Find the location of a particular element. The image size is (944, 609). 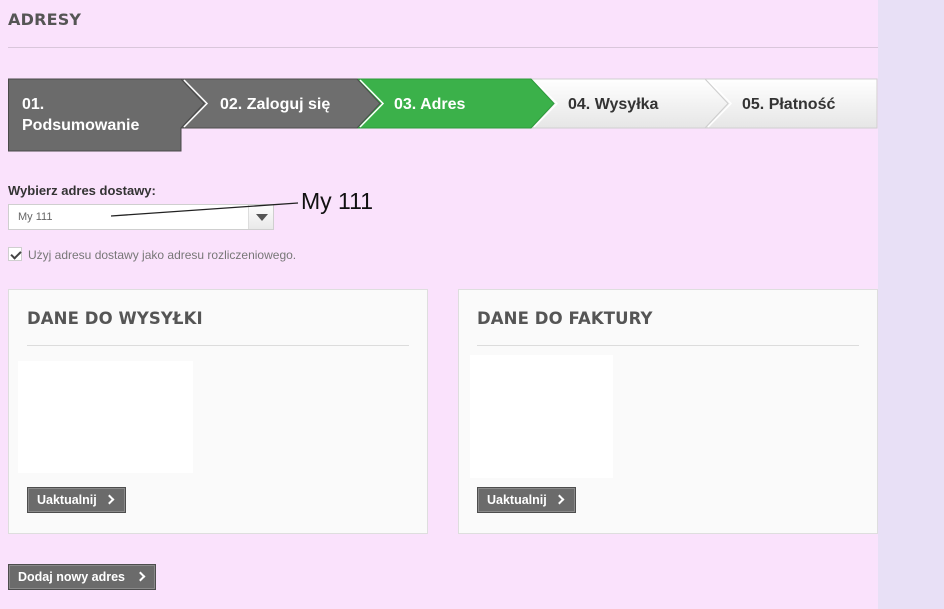

billing-same-checkbox is located at coordinates (15, 254).